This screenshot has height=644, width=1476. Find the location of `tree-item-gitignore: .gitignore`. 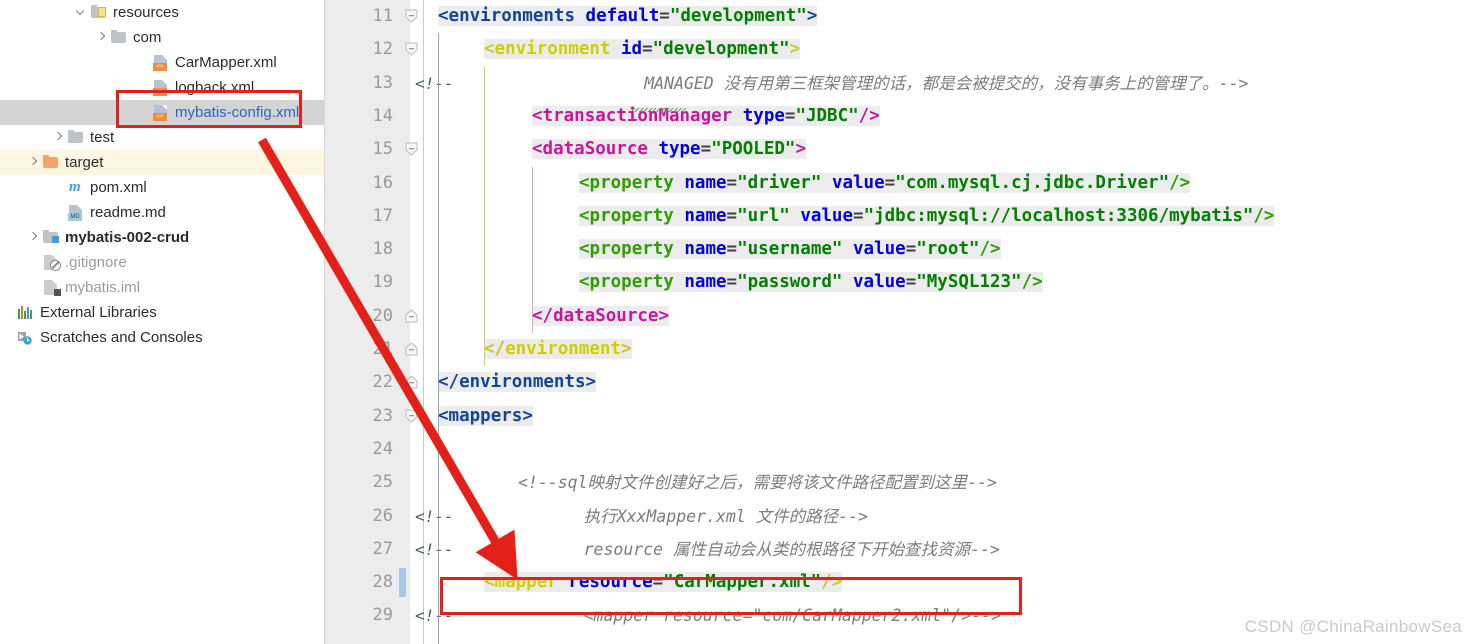

tree-item-gitignore: .gitignore is located at coordinates (162, 262).